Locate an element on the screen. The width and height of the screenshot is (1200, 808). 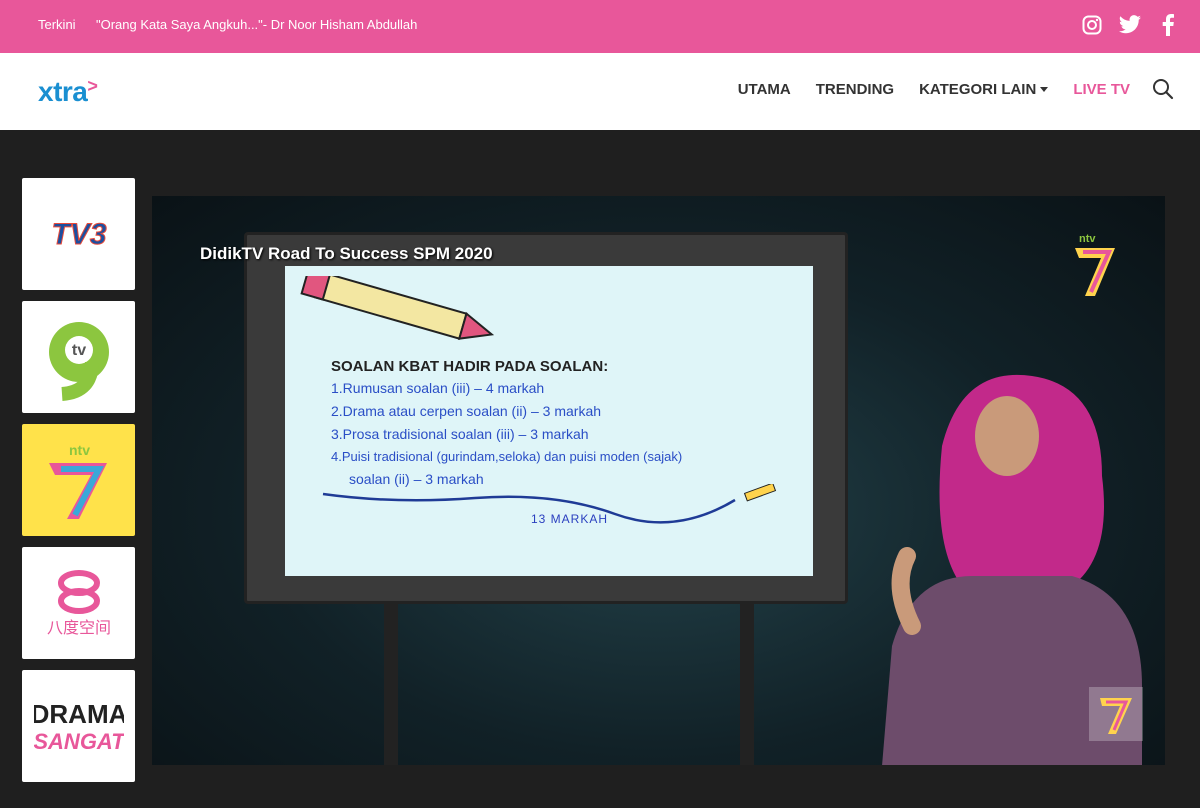
tv9-logo: tv is located at coordinates (78, 361).